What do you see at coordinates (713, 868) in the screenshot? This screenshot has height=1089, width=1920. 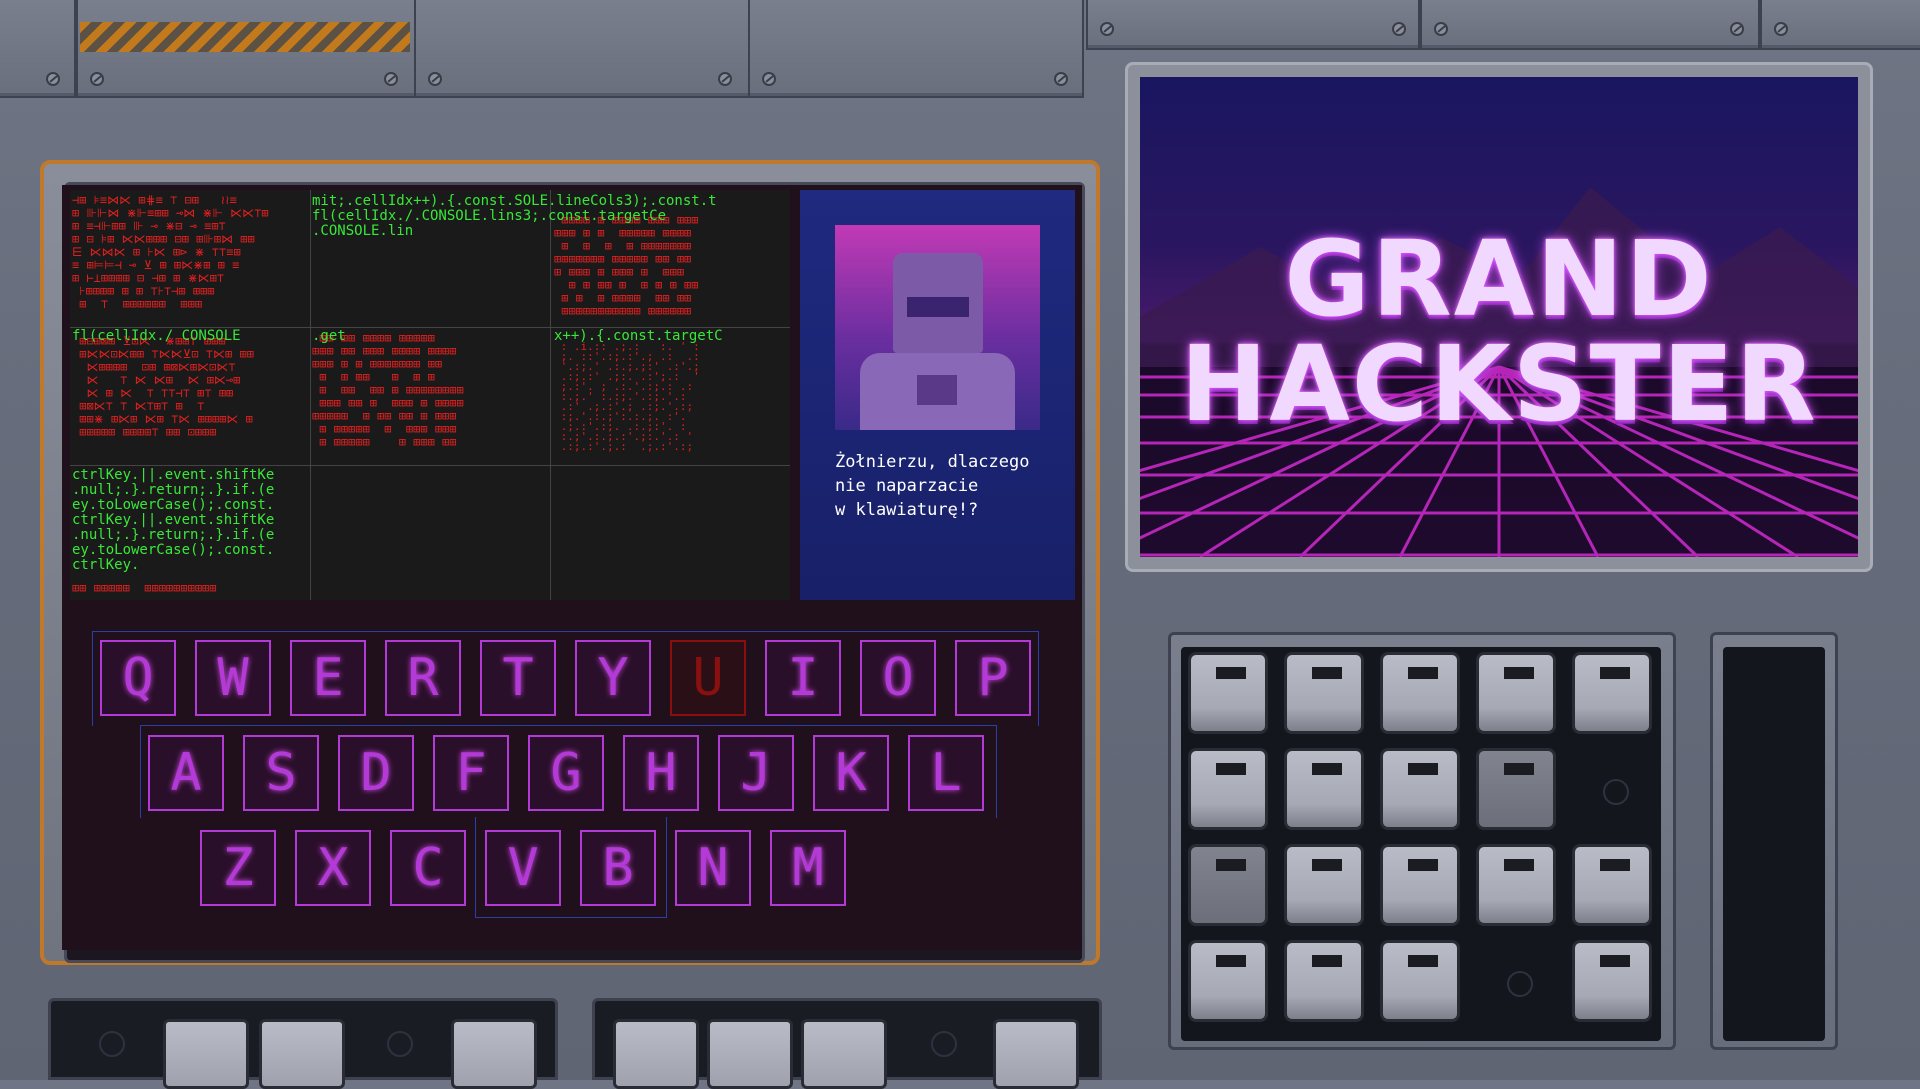 I see `key-n: N` at bounding box center [713, 868].